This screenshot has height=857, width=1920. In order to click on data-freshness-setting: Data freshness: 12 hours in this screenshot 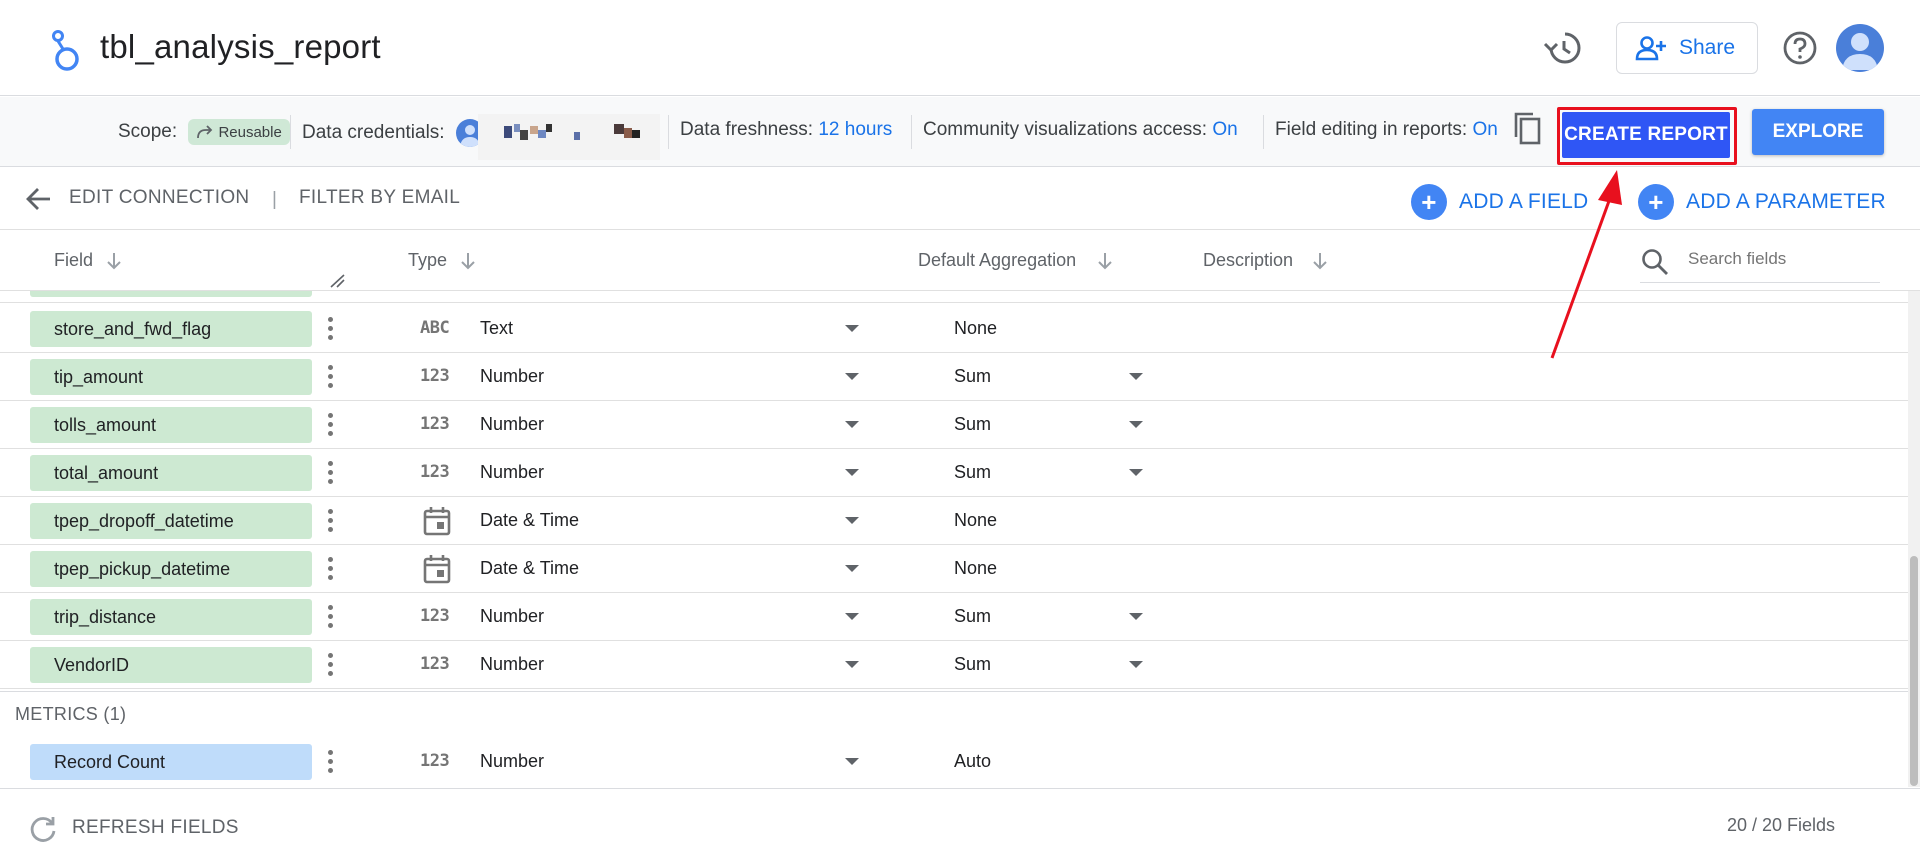, I will do `click(786, 130)`.